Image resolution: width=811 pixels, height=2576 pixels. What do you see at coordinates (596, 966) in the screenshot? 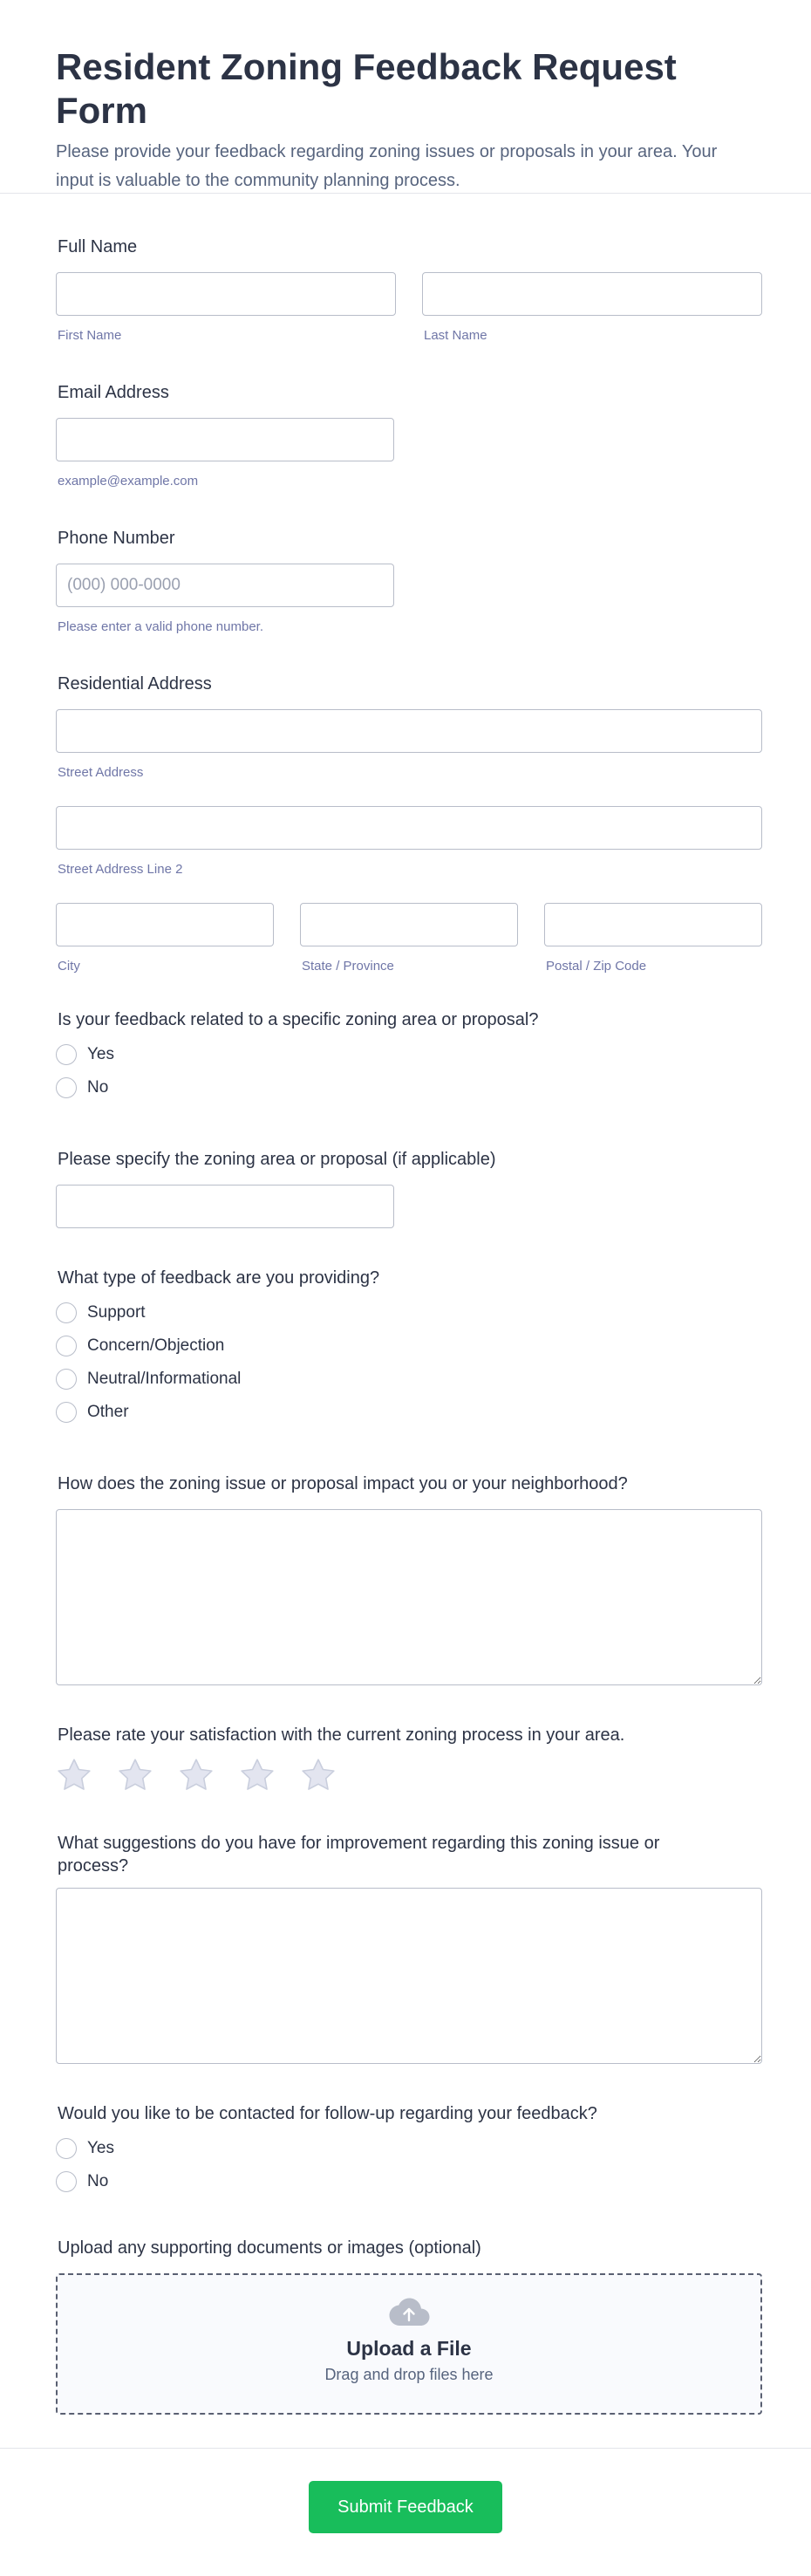
I see `zip-sublabel: Postal / Zip Code` at bounding box center [596, 966].